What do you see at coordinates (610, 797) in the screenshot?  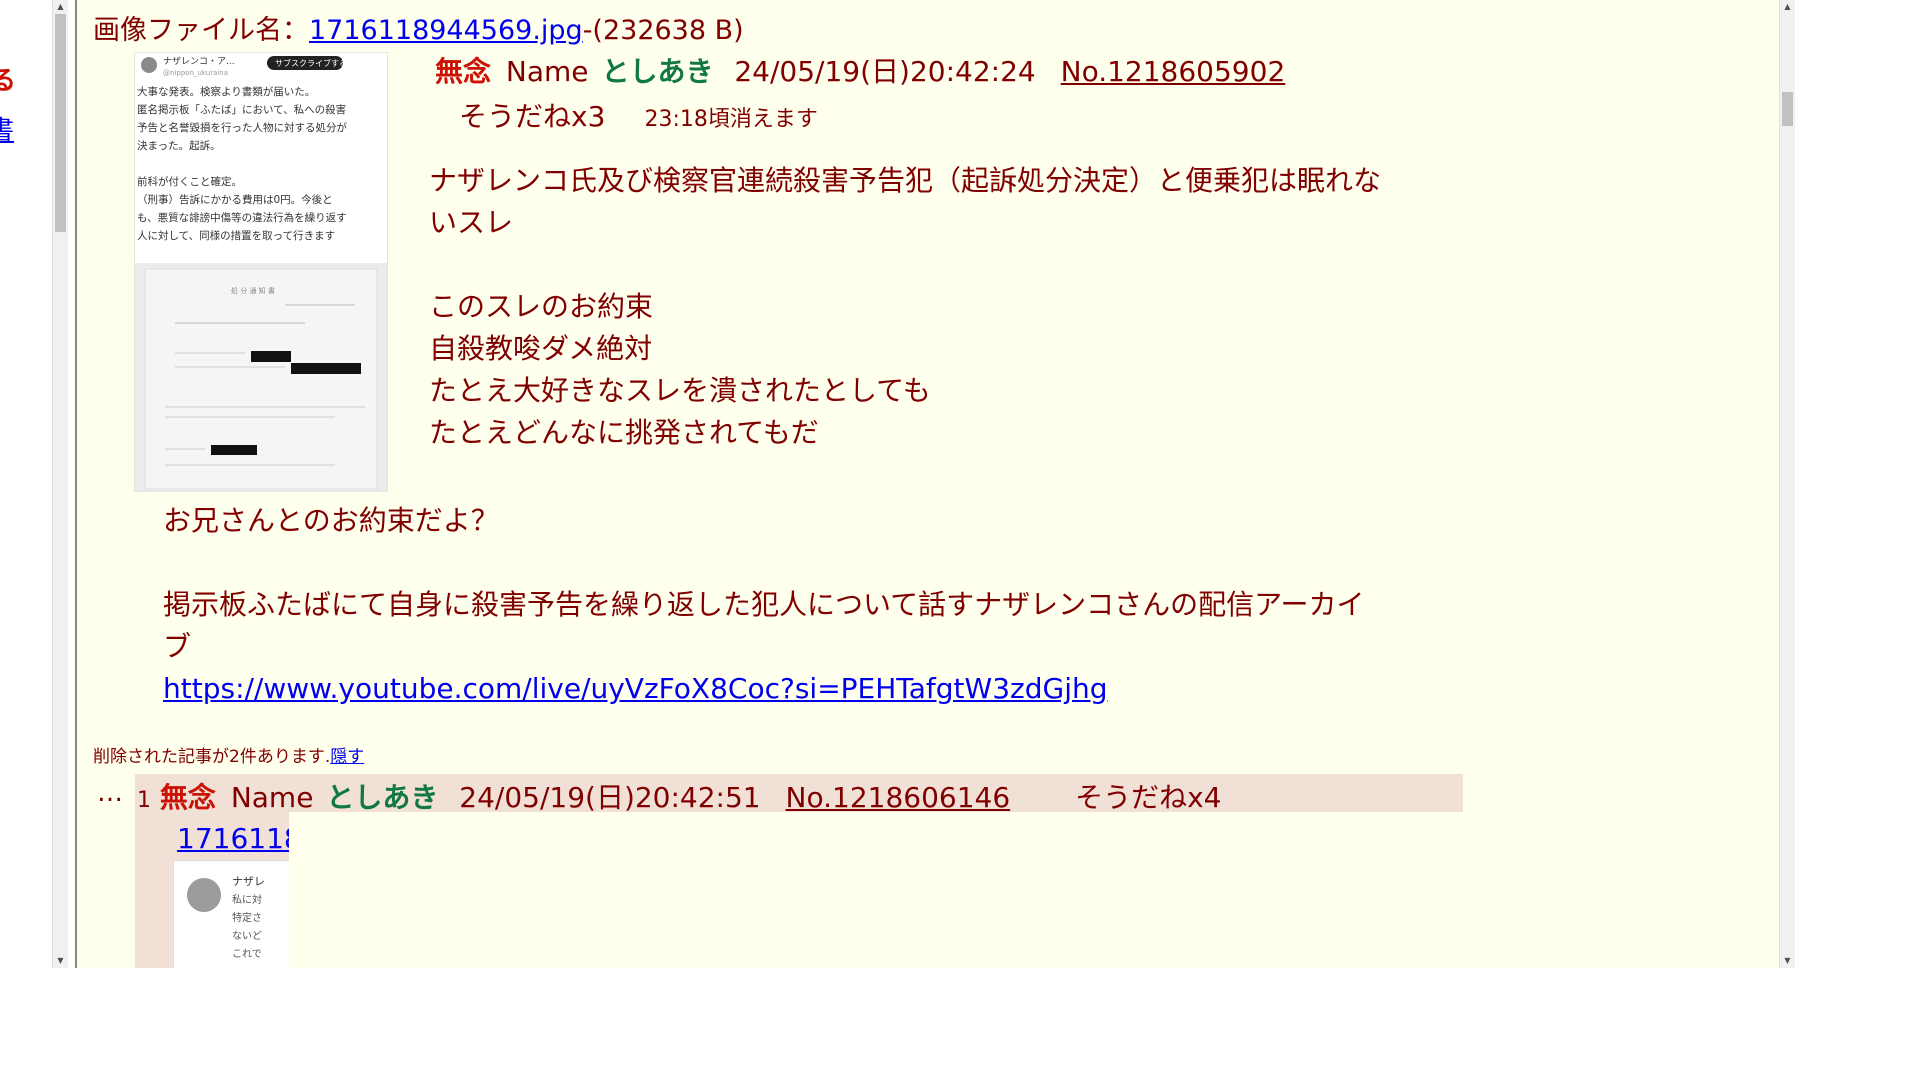 I see `reply-date: 24/05/19(日)20:42:51` at bounding box center [610, 797].